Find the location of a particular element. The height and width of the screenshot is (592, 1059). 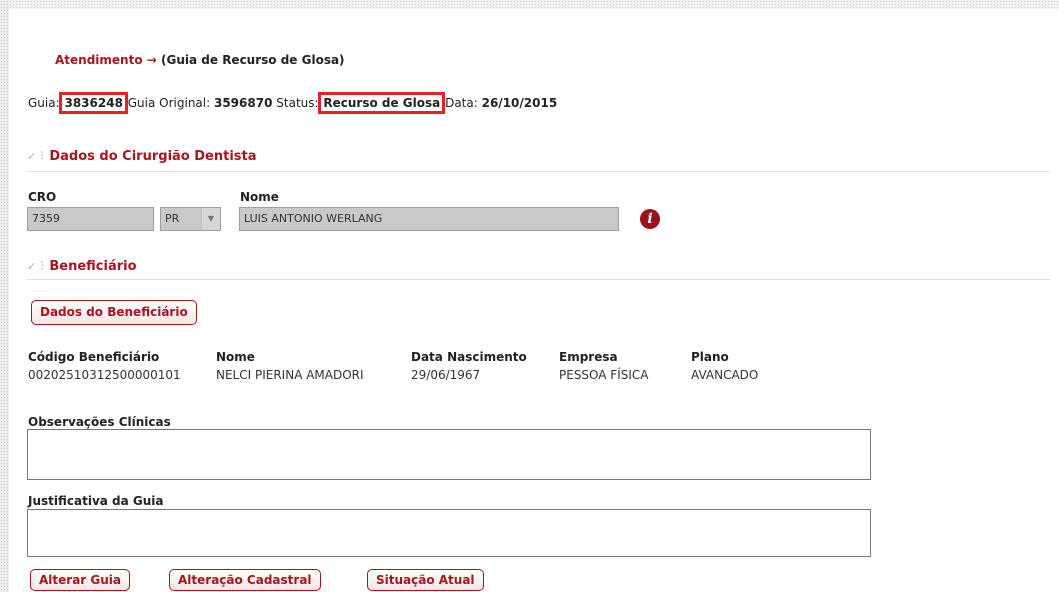

status-label: Status: is located at coordinates (297, 103).